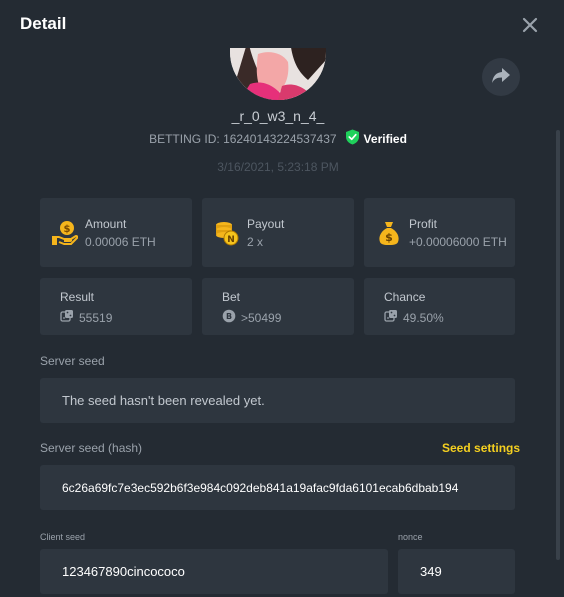  What do you see at coordinates (385, 138) in the screenshot?
I see `verified-label: Verified` at bounding box center [385, 138].